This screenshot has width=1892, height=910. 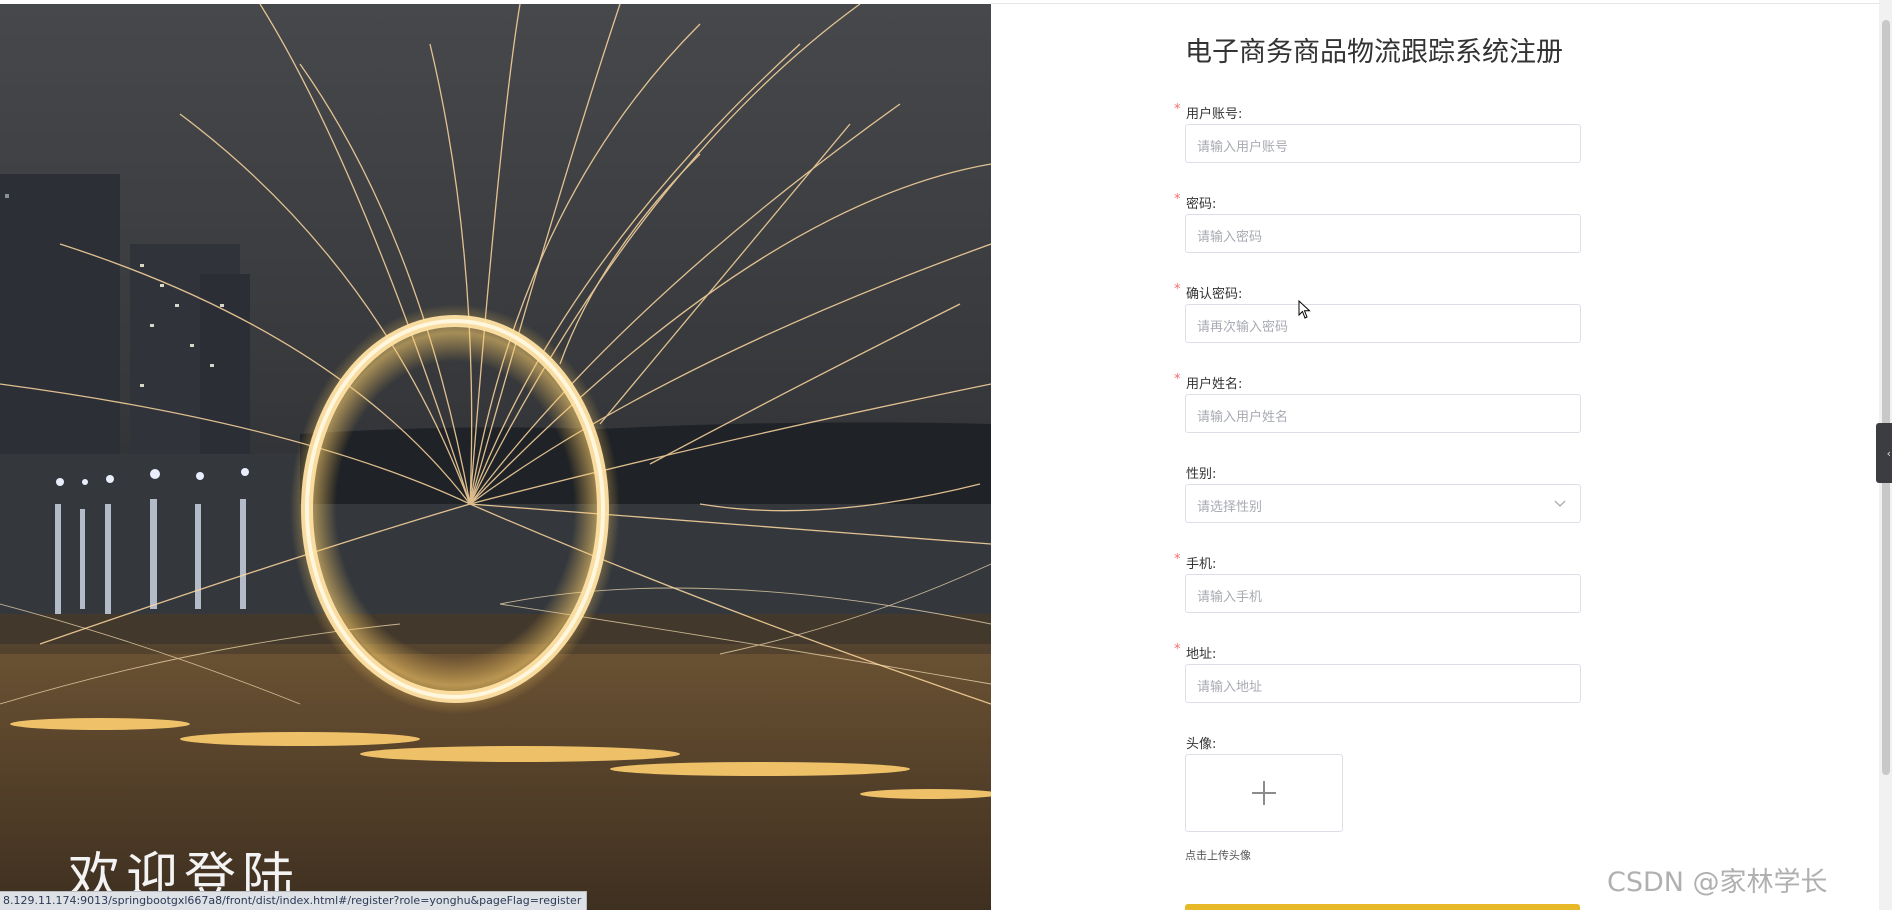 I want to click on phone-label: 手机:, so click(x=1201, y=564).